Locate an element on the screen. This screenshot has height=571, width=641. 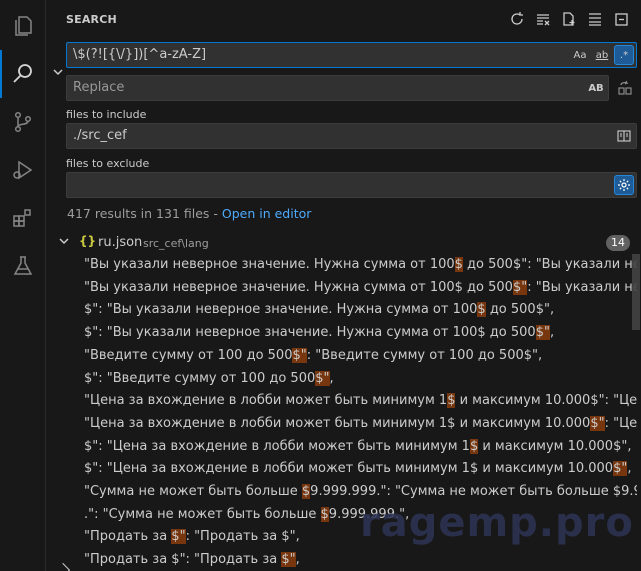
files-to-exclude-input is located at coordinates (351, 185).